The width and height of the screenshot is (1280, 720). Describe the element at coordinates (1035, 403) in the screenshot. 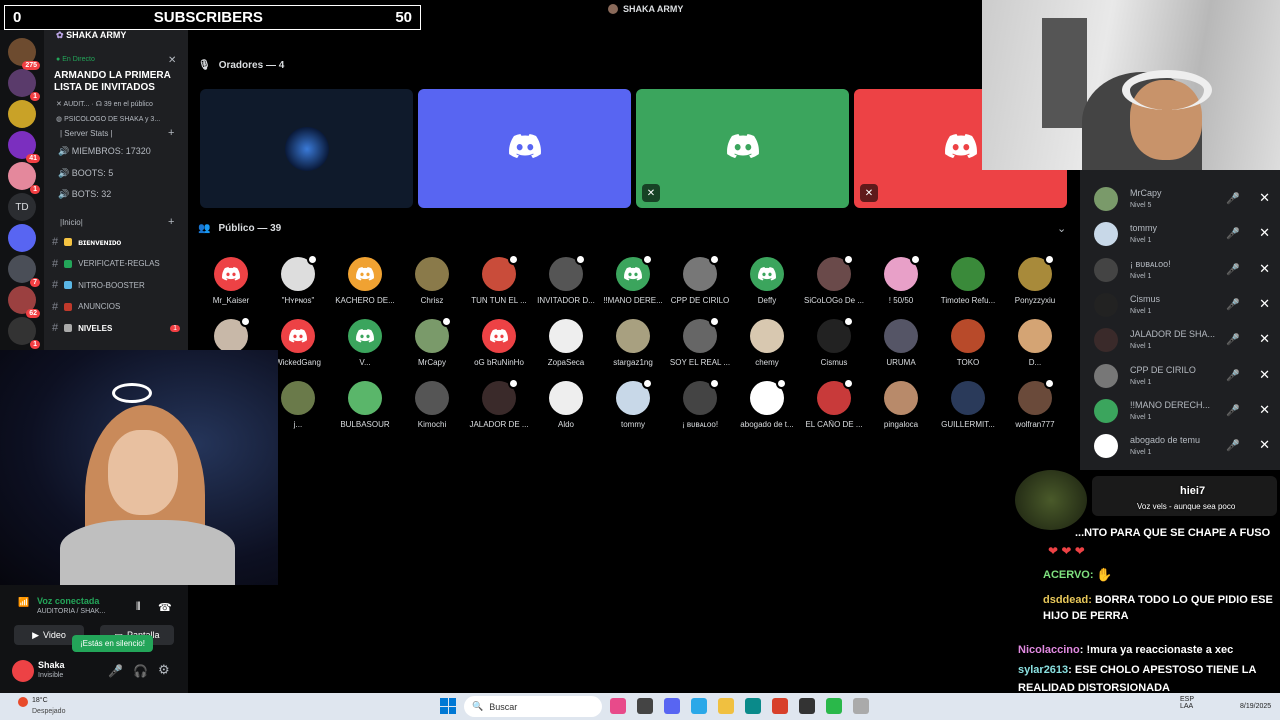

I see `audience-member: wolfran777` at that location.